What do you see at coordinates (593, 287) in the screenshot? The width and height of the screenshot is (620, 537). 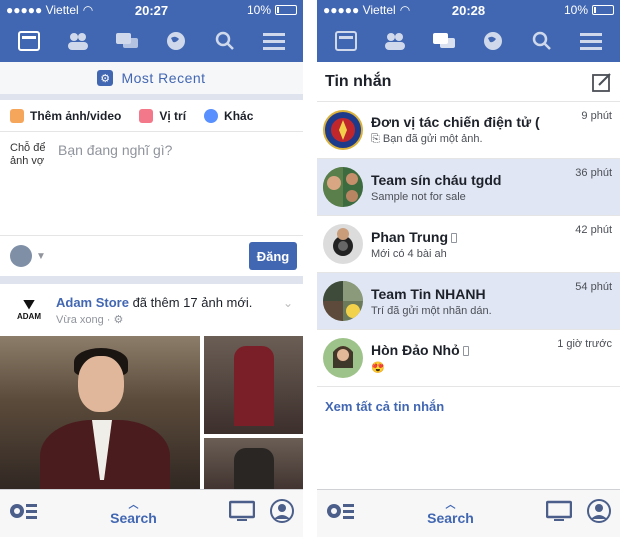 I see `thread-time: 54 phút` at bounding box center [593, 287].